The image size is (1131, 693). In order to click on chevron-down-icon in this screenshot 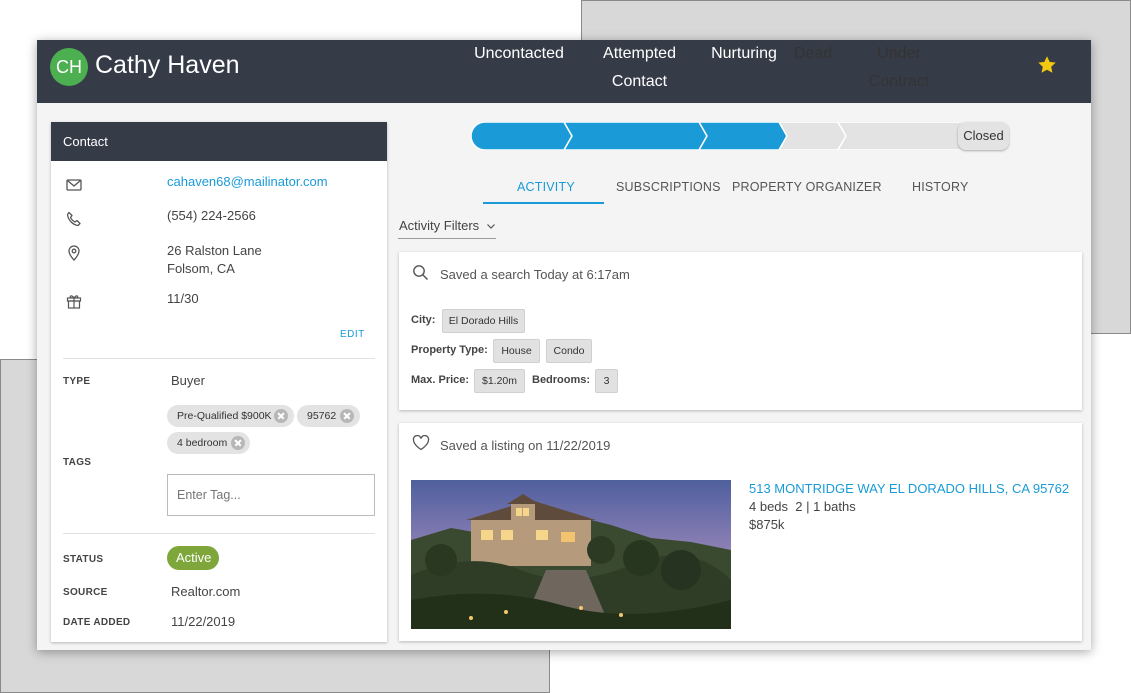, I will do `click(490, 226)`.